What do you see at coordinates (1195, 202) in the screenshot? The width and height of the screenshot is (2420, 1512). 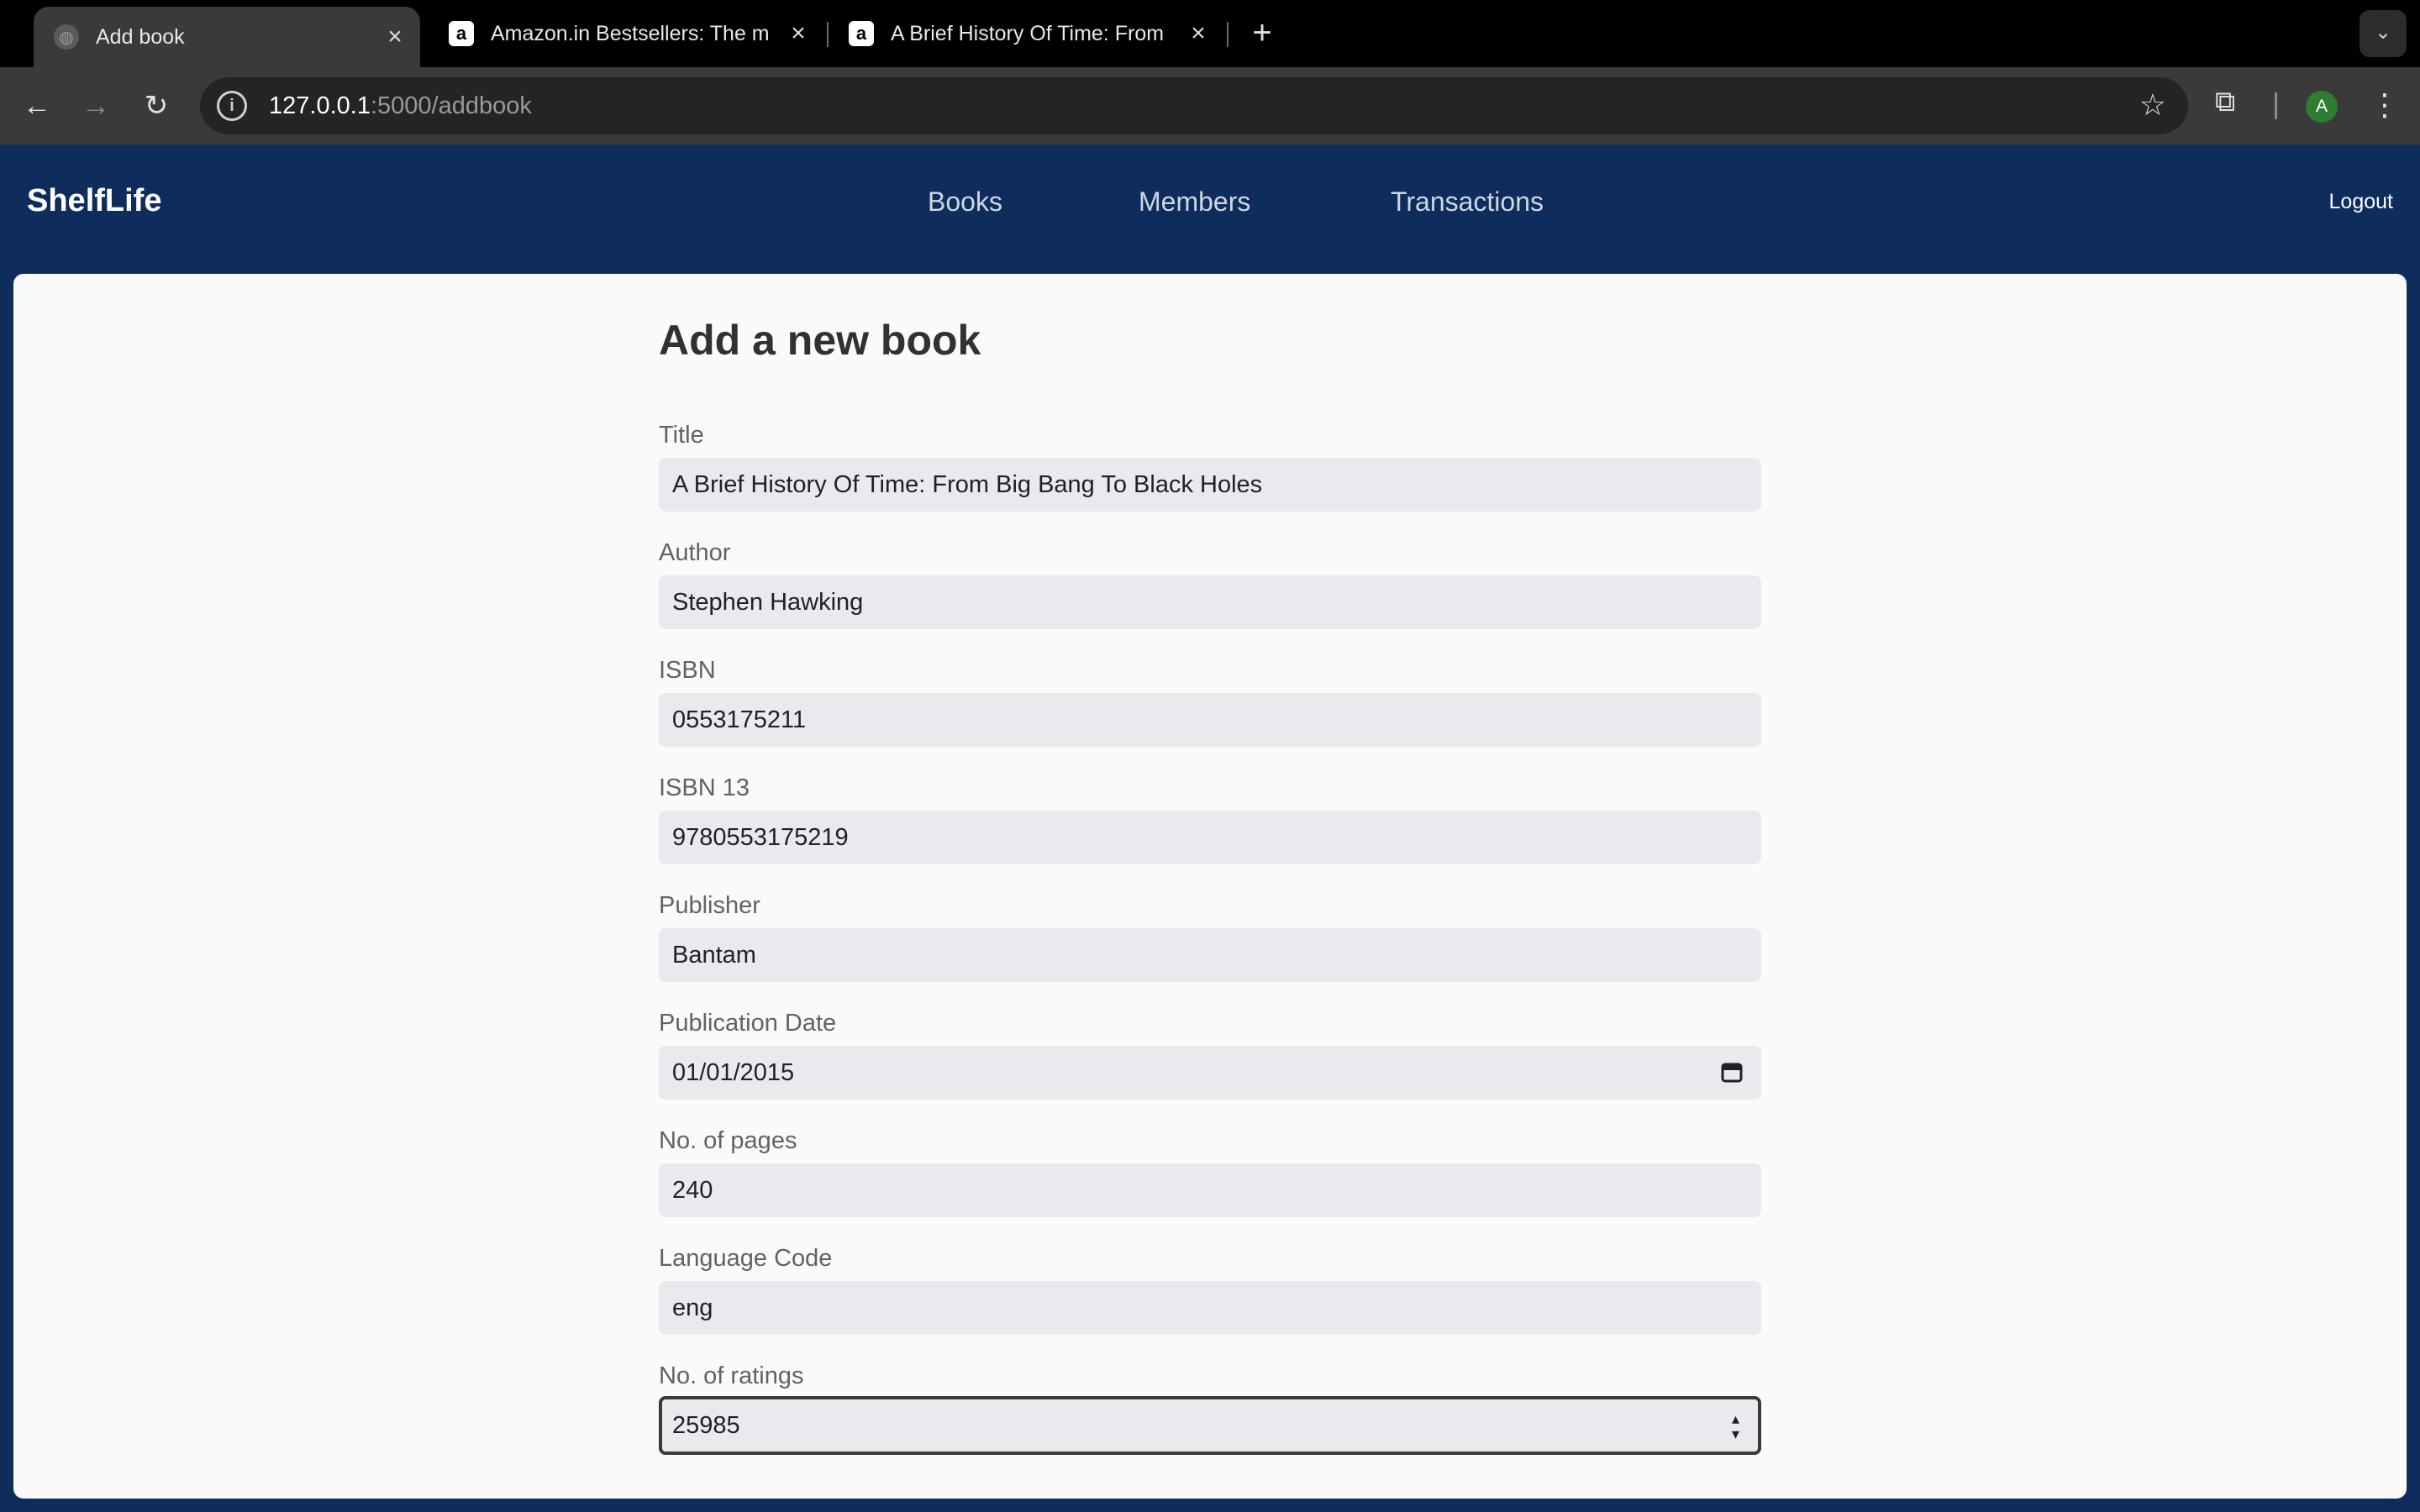 I see `nav-link-members: Members` at bounding box center [1195, 202].